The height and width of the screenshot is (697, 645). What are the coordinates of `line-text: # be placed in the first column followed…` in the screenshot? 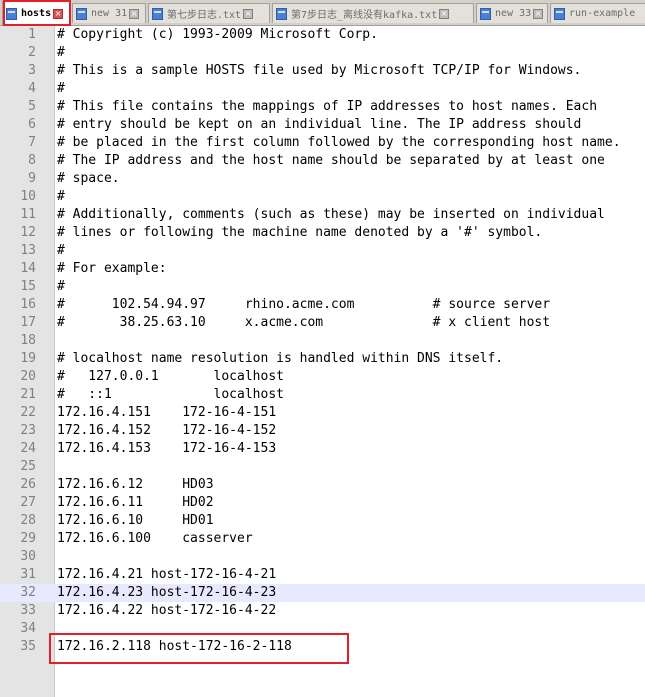 It's located at (339, 142).